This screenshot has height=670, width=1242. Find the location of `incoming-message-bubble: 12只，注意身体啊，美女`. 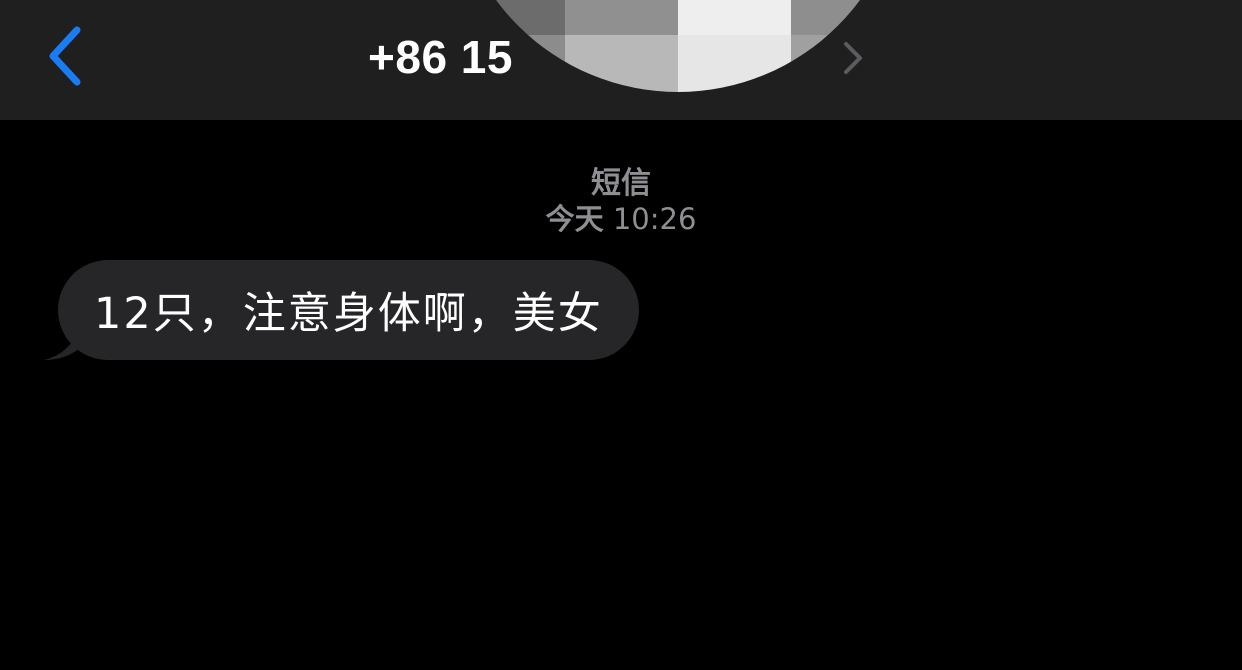

incoming-message-bubble: 12只，注意身体啊，美女 is located at coordinates (348, 310).